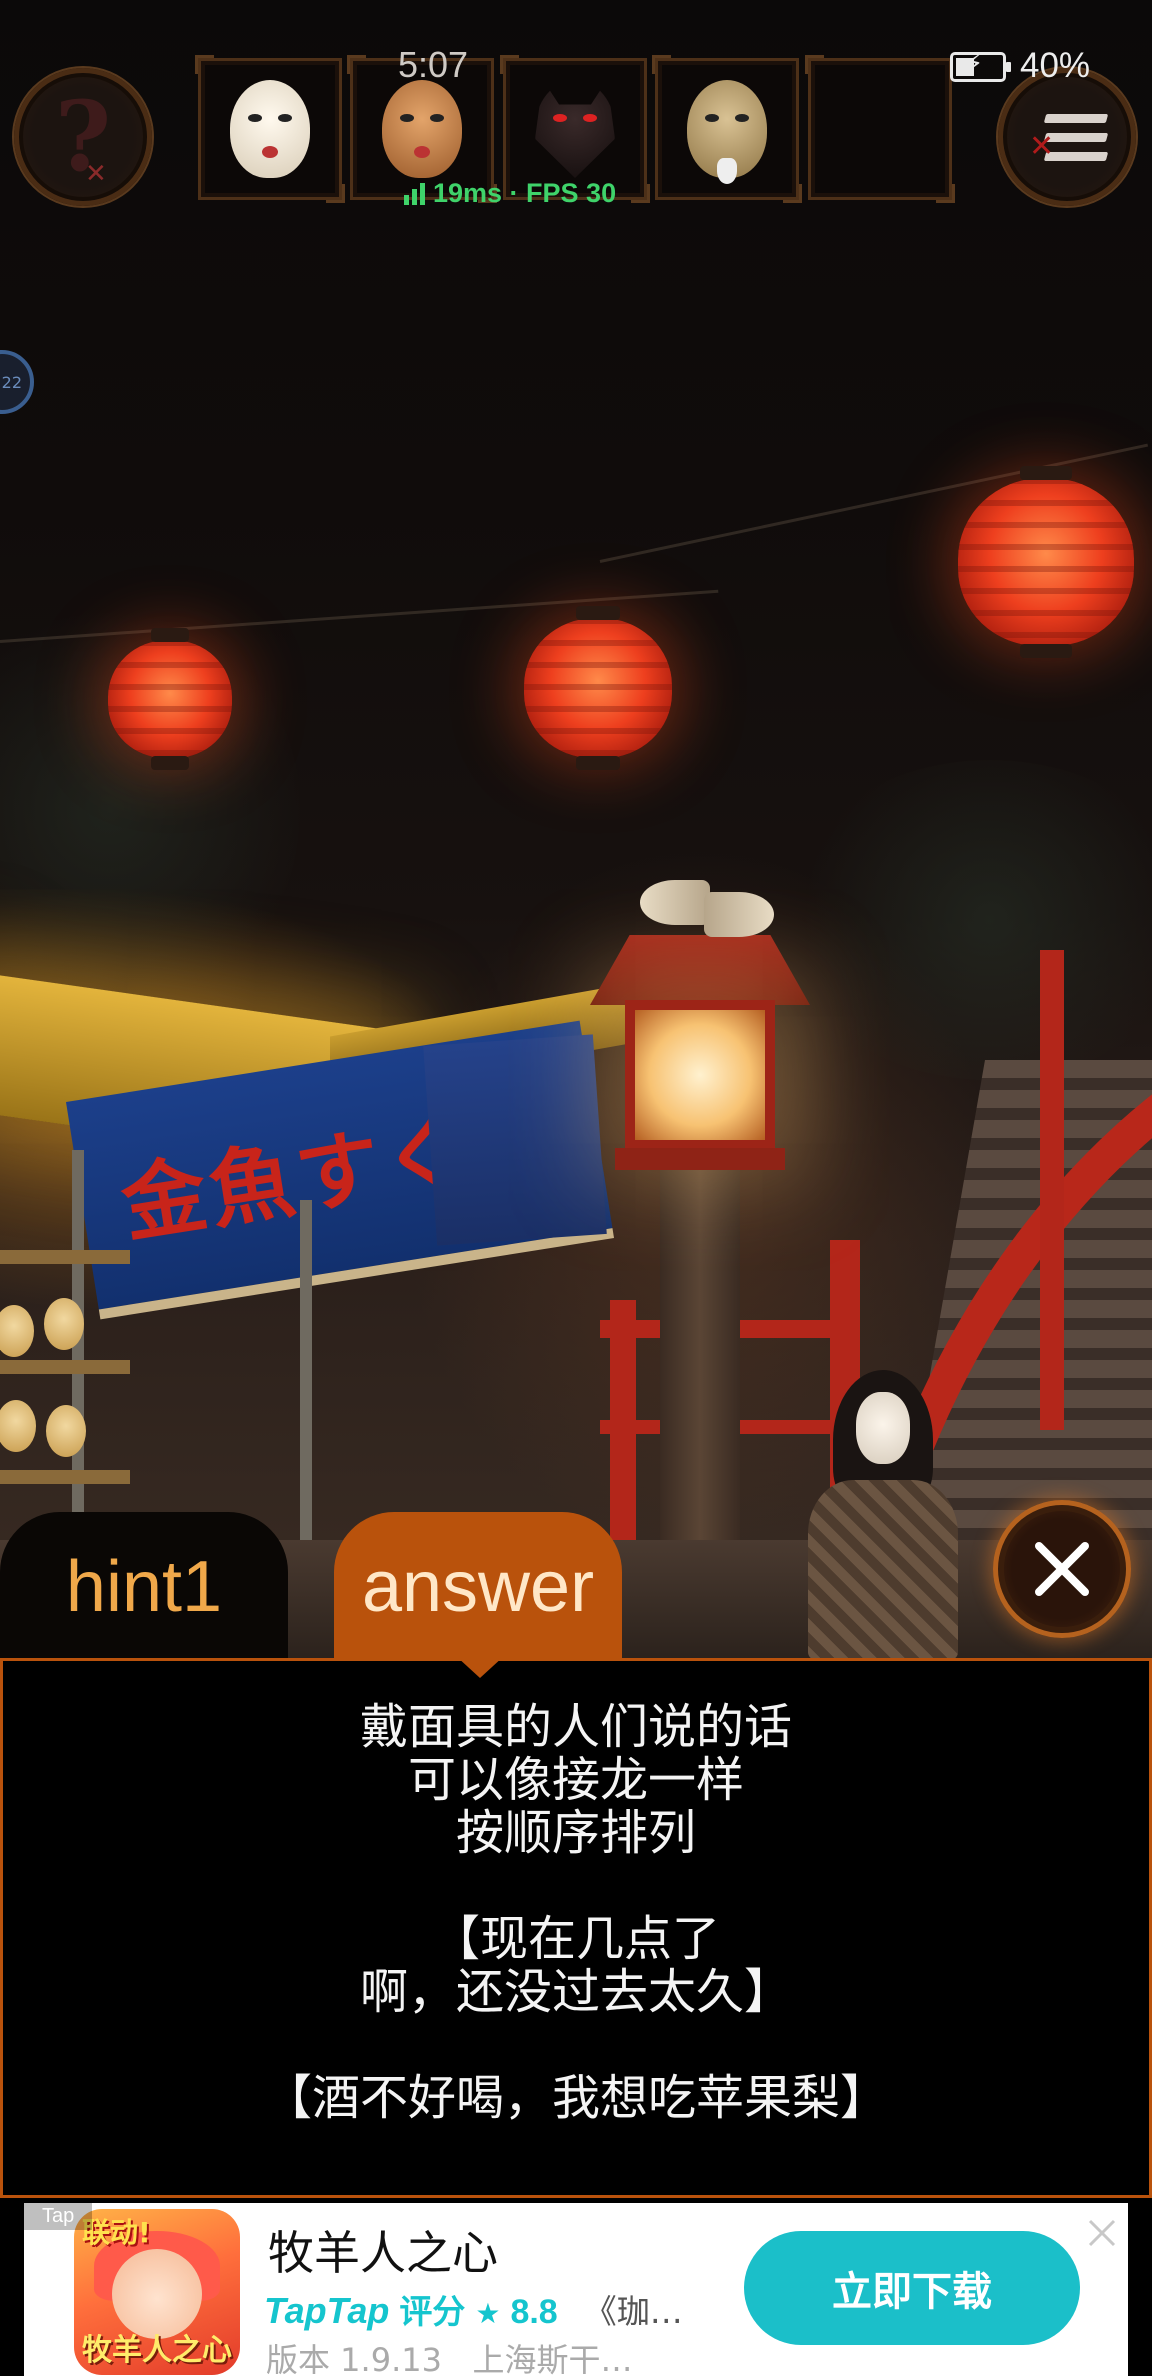 This screenshot has width=1152, height=2376. Describe the element at coordinates (700, 970) in the screenshot. I see `lamp-roof` at that location.